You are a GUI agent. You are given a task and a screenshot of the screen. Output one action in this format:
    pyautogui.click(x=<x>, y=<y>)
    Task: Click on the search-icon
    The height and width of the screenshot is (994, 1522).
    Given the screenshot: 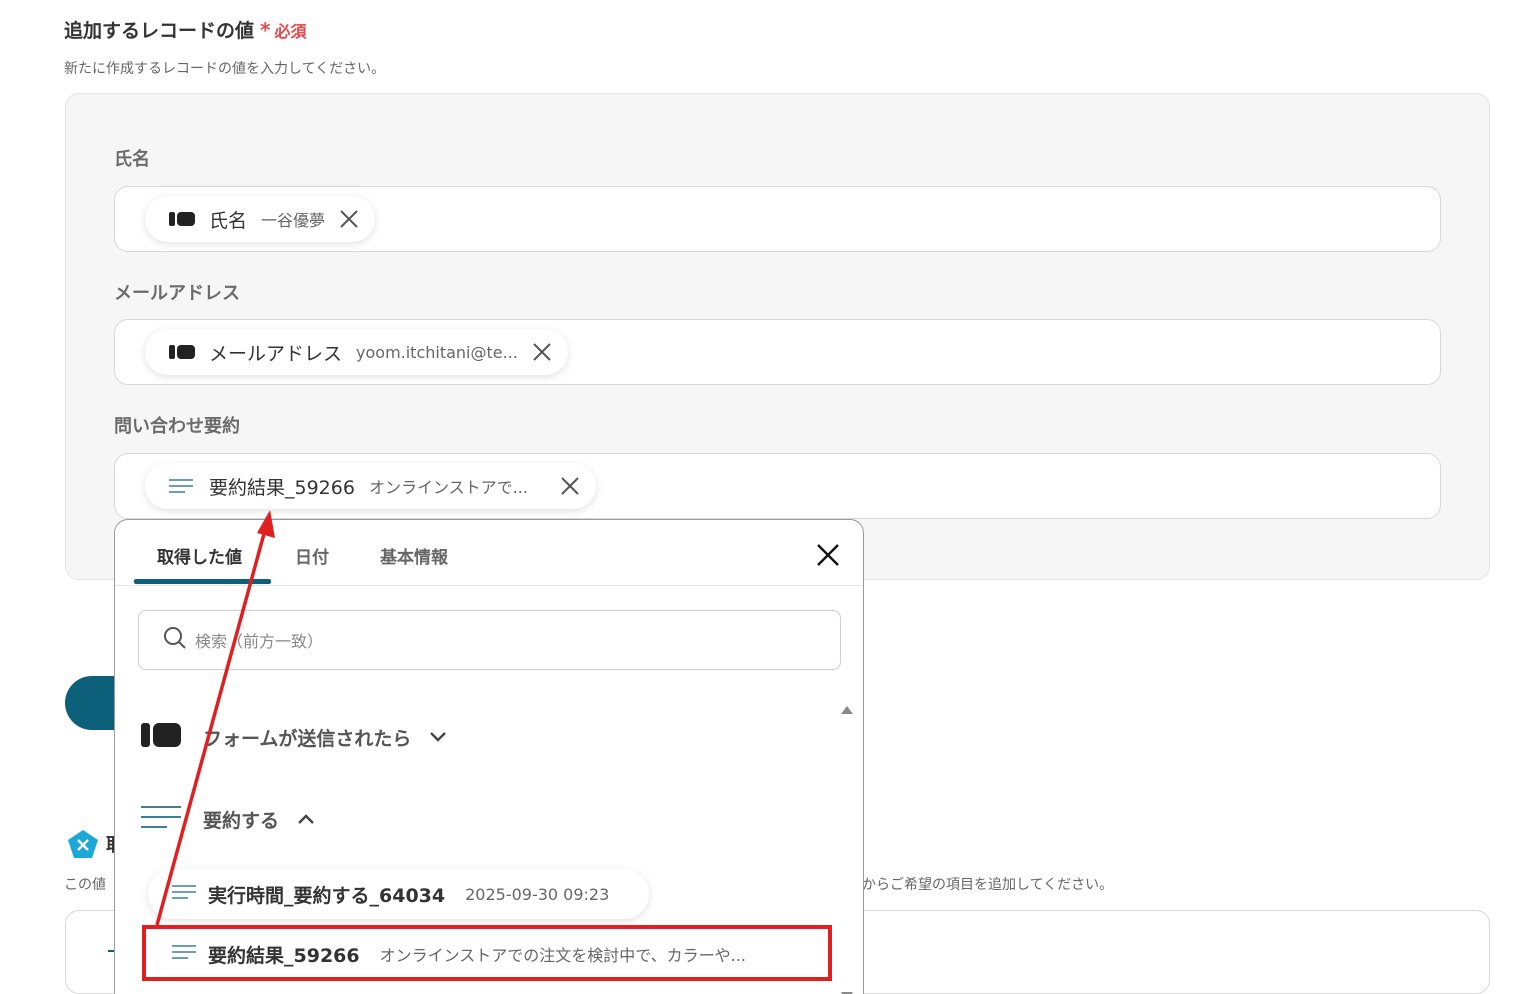 What is the action you would take?
    pyautogui.click(x=175, y=640)
    